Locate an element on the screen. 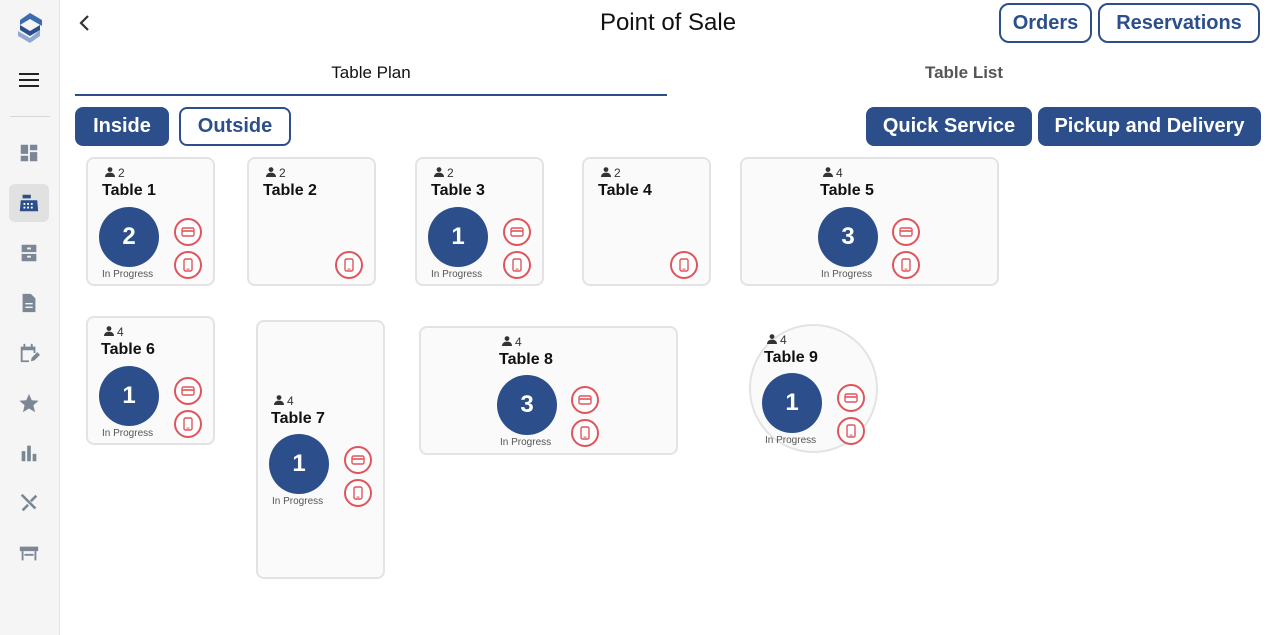  utensils-icon is located at coordinates (29, 502).